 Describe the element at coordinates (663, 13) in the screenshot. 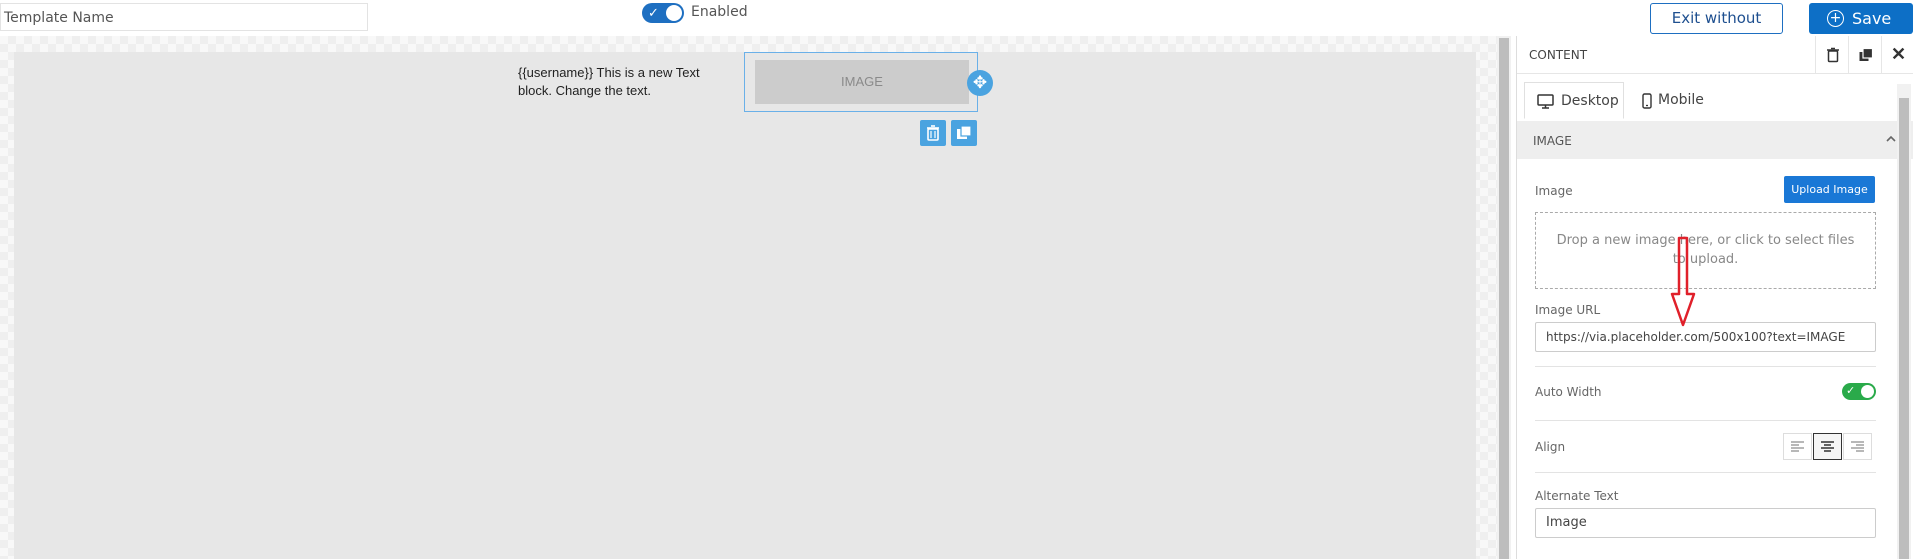

I see `enabled-toggle: ✓` at that location.